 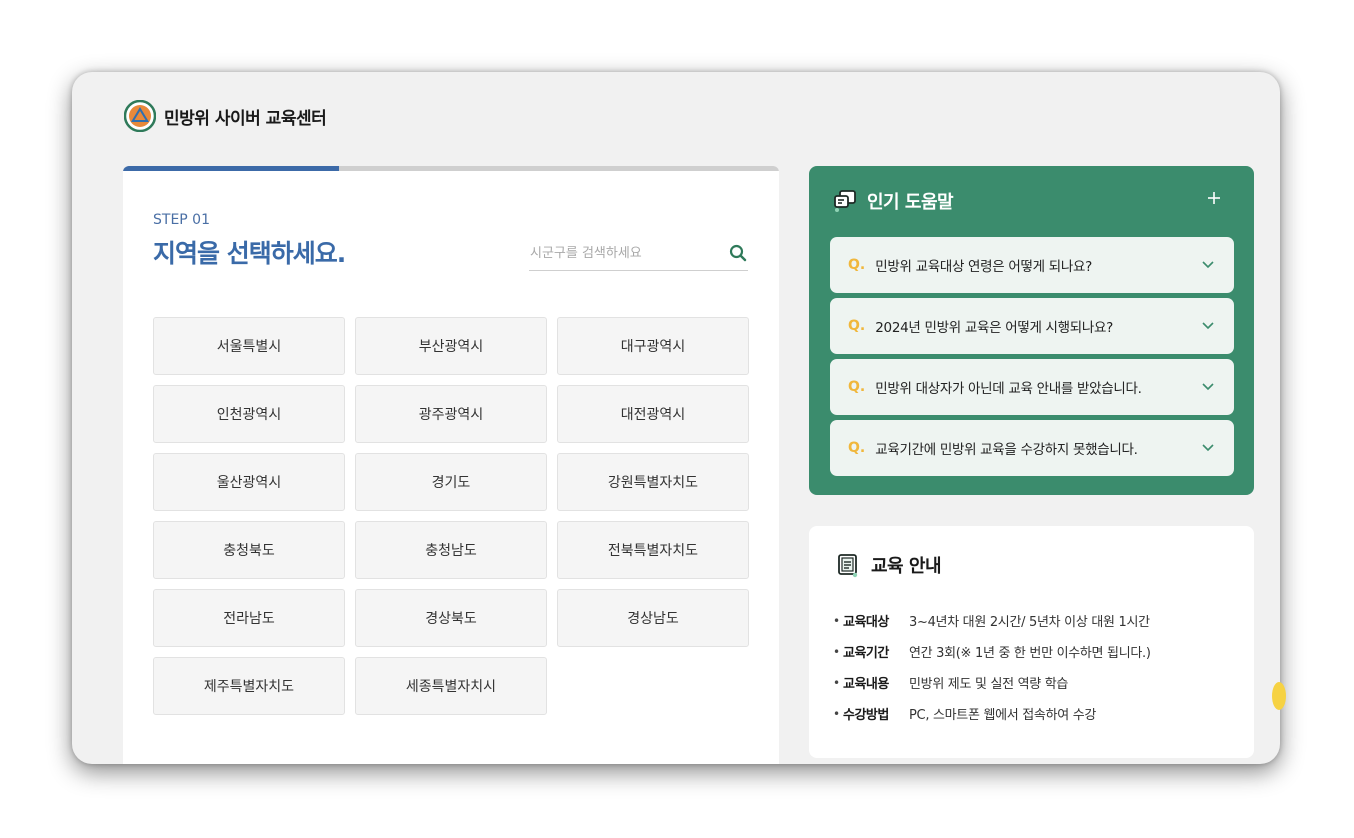 I want to click on region-button: 인천광역시, so click(x=249, y=414).